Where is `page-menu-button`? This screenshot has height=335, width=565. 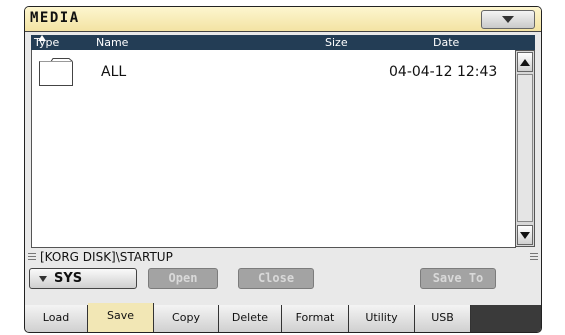 page-menu-button is located at coordinates (508, 19).